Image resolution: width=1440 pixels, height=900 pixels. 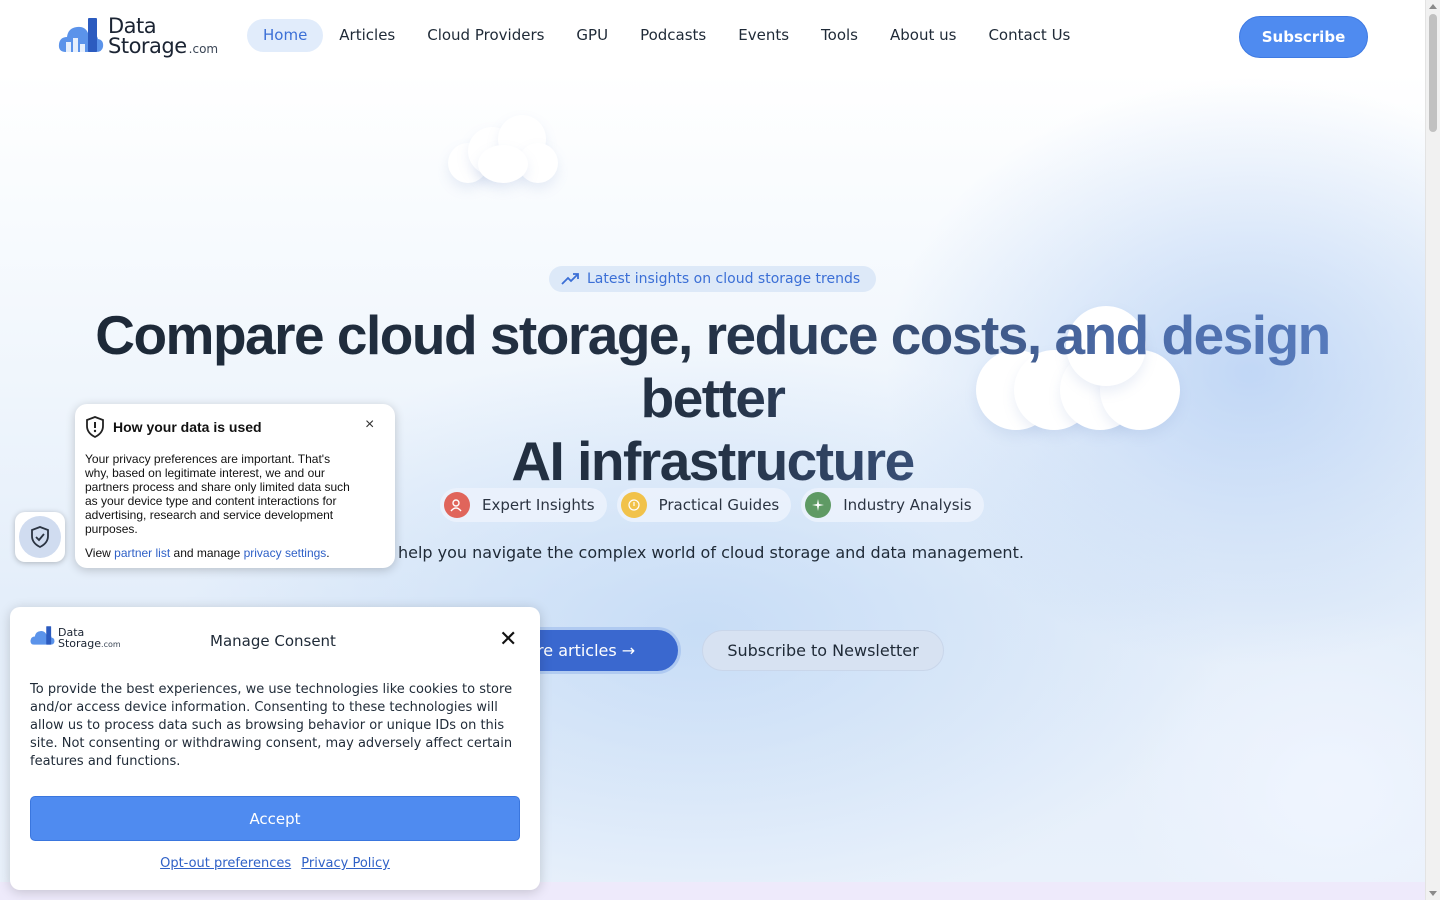 I want to click on pill-expert-insights: Expert Insights, so click(x=523, y=505).